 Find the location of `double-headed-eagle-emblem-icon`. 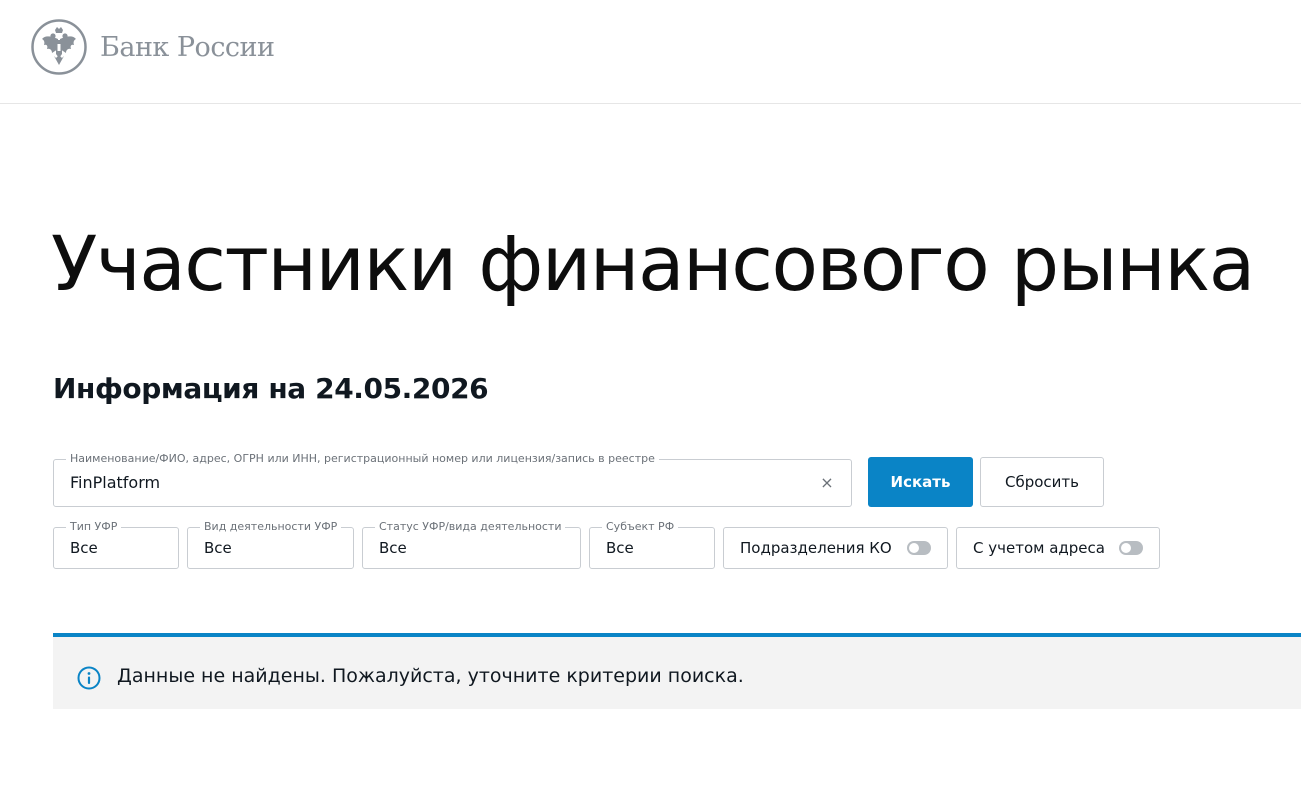

double-headed-eagle-emblem-icon is located at coordinates (59, 47).